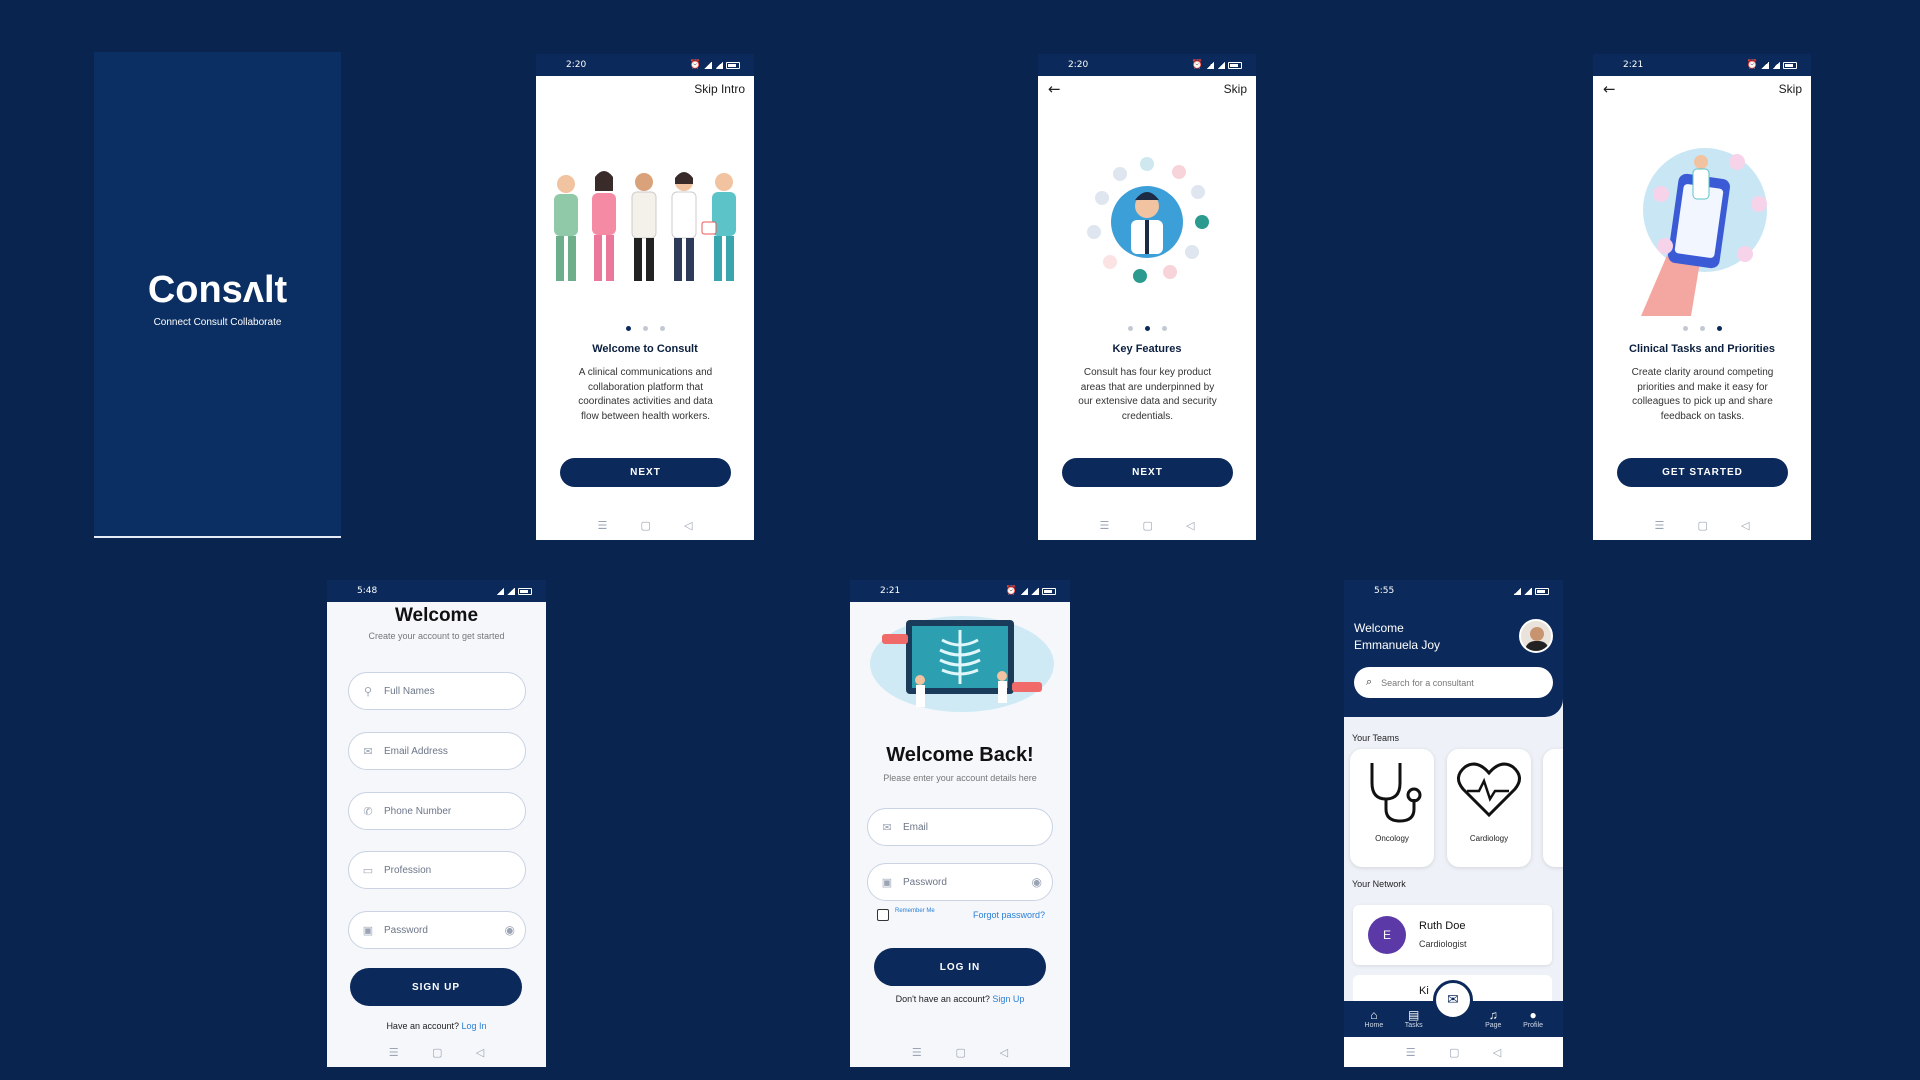  What do you see at coordinates (960, 827) in the screenshot?
I see `email-input: ✉ Email` at bounding box center [960, 827].